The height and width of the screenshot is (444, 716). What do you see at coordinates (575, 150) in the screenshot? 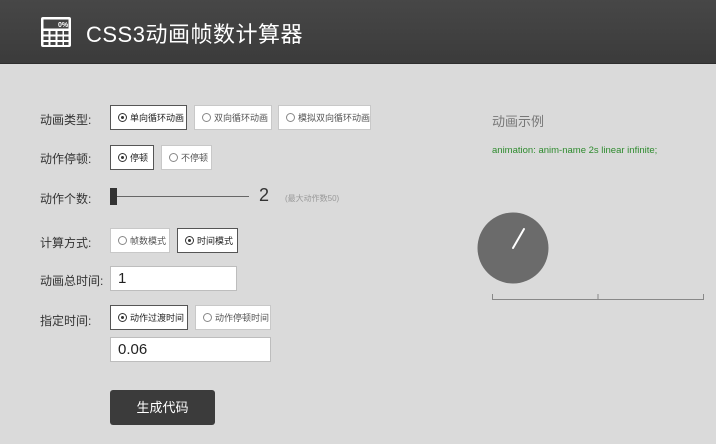
I see `demo-code: animation: anim-name 2s linear infinite;` at bounding box center [575, 150].